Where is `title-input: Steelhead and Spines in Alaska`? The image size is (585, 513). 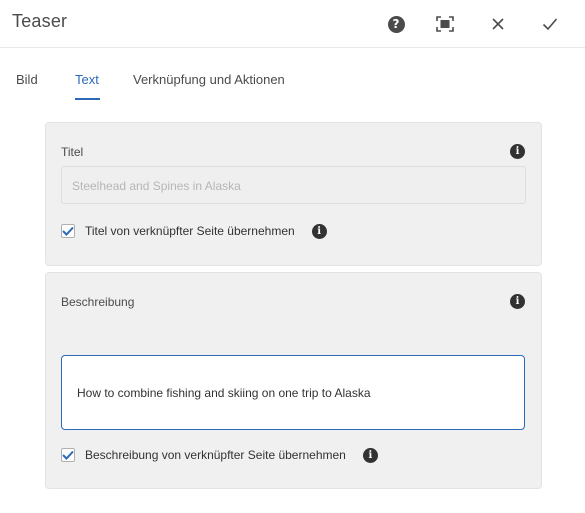
title-input: Steelhead and Spines in Alaska is located at coordinates (293, 185).